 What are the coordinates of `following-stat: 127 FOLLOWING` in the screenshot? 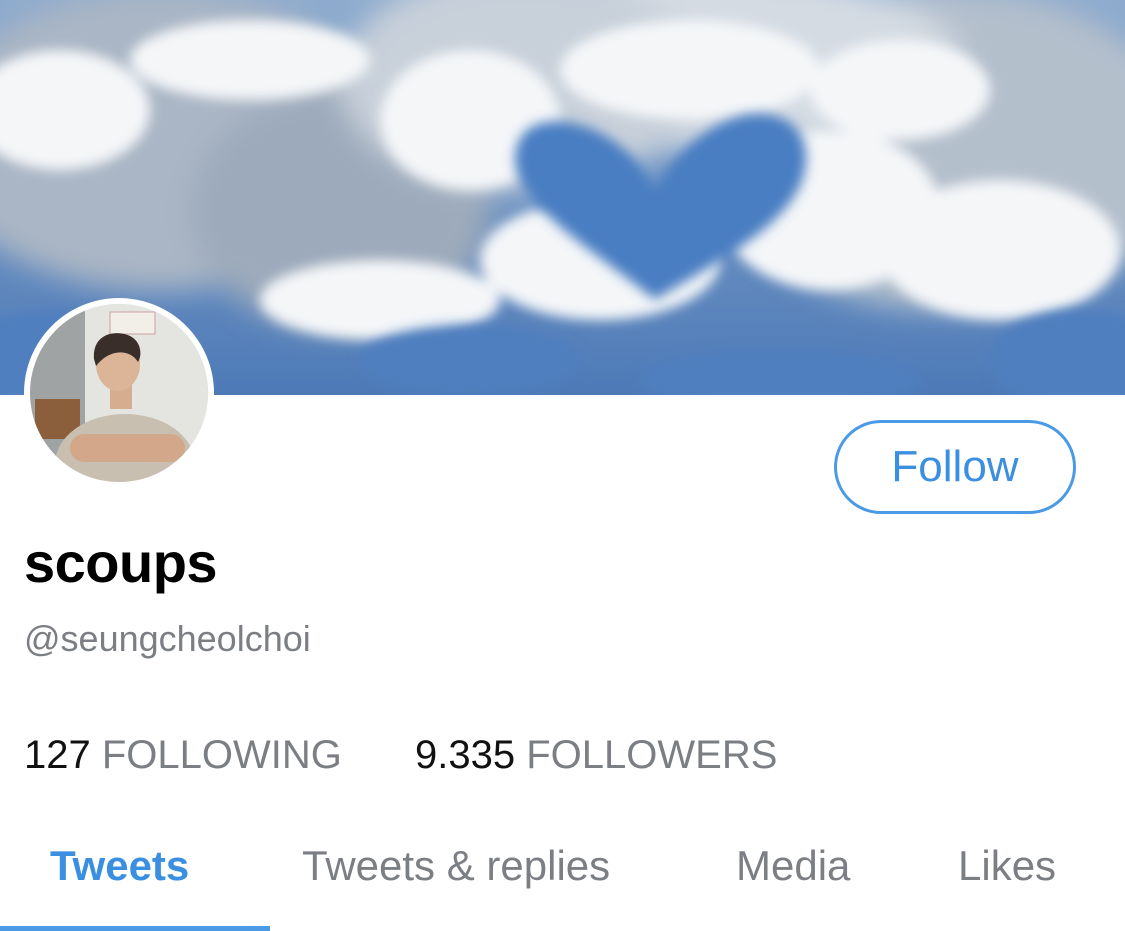 It's located at (183, 755).